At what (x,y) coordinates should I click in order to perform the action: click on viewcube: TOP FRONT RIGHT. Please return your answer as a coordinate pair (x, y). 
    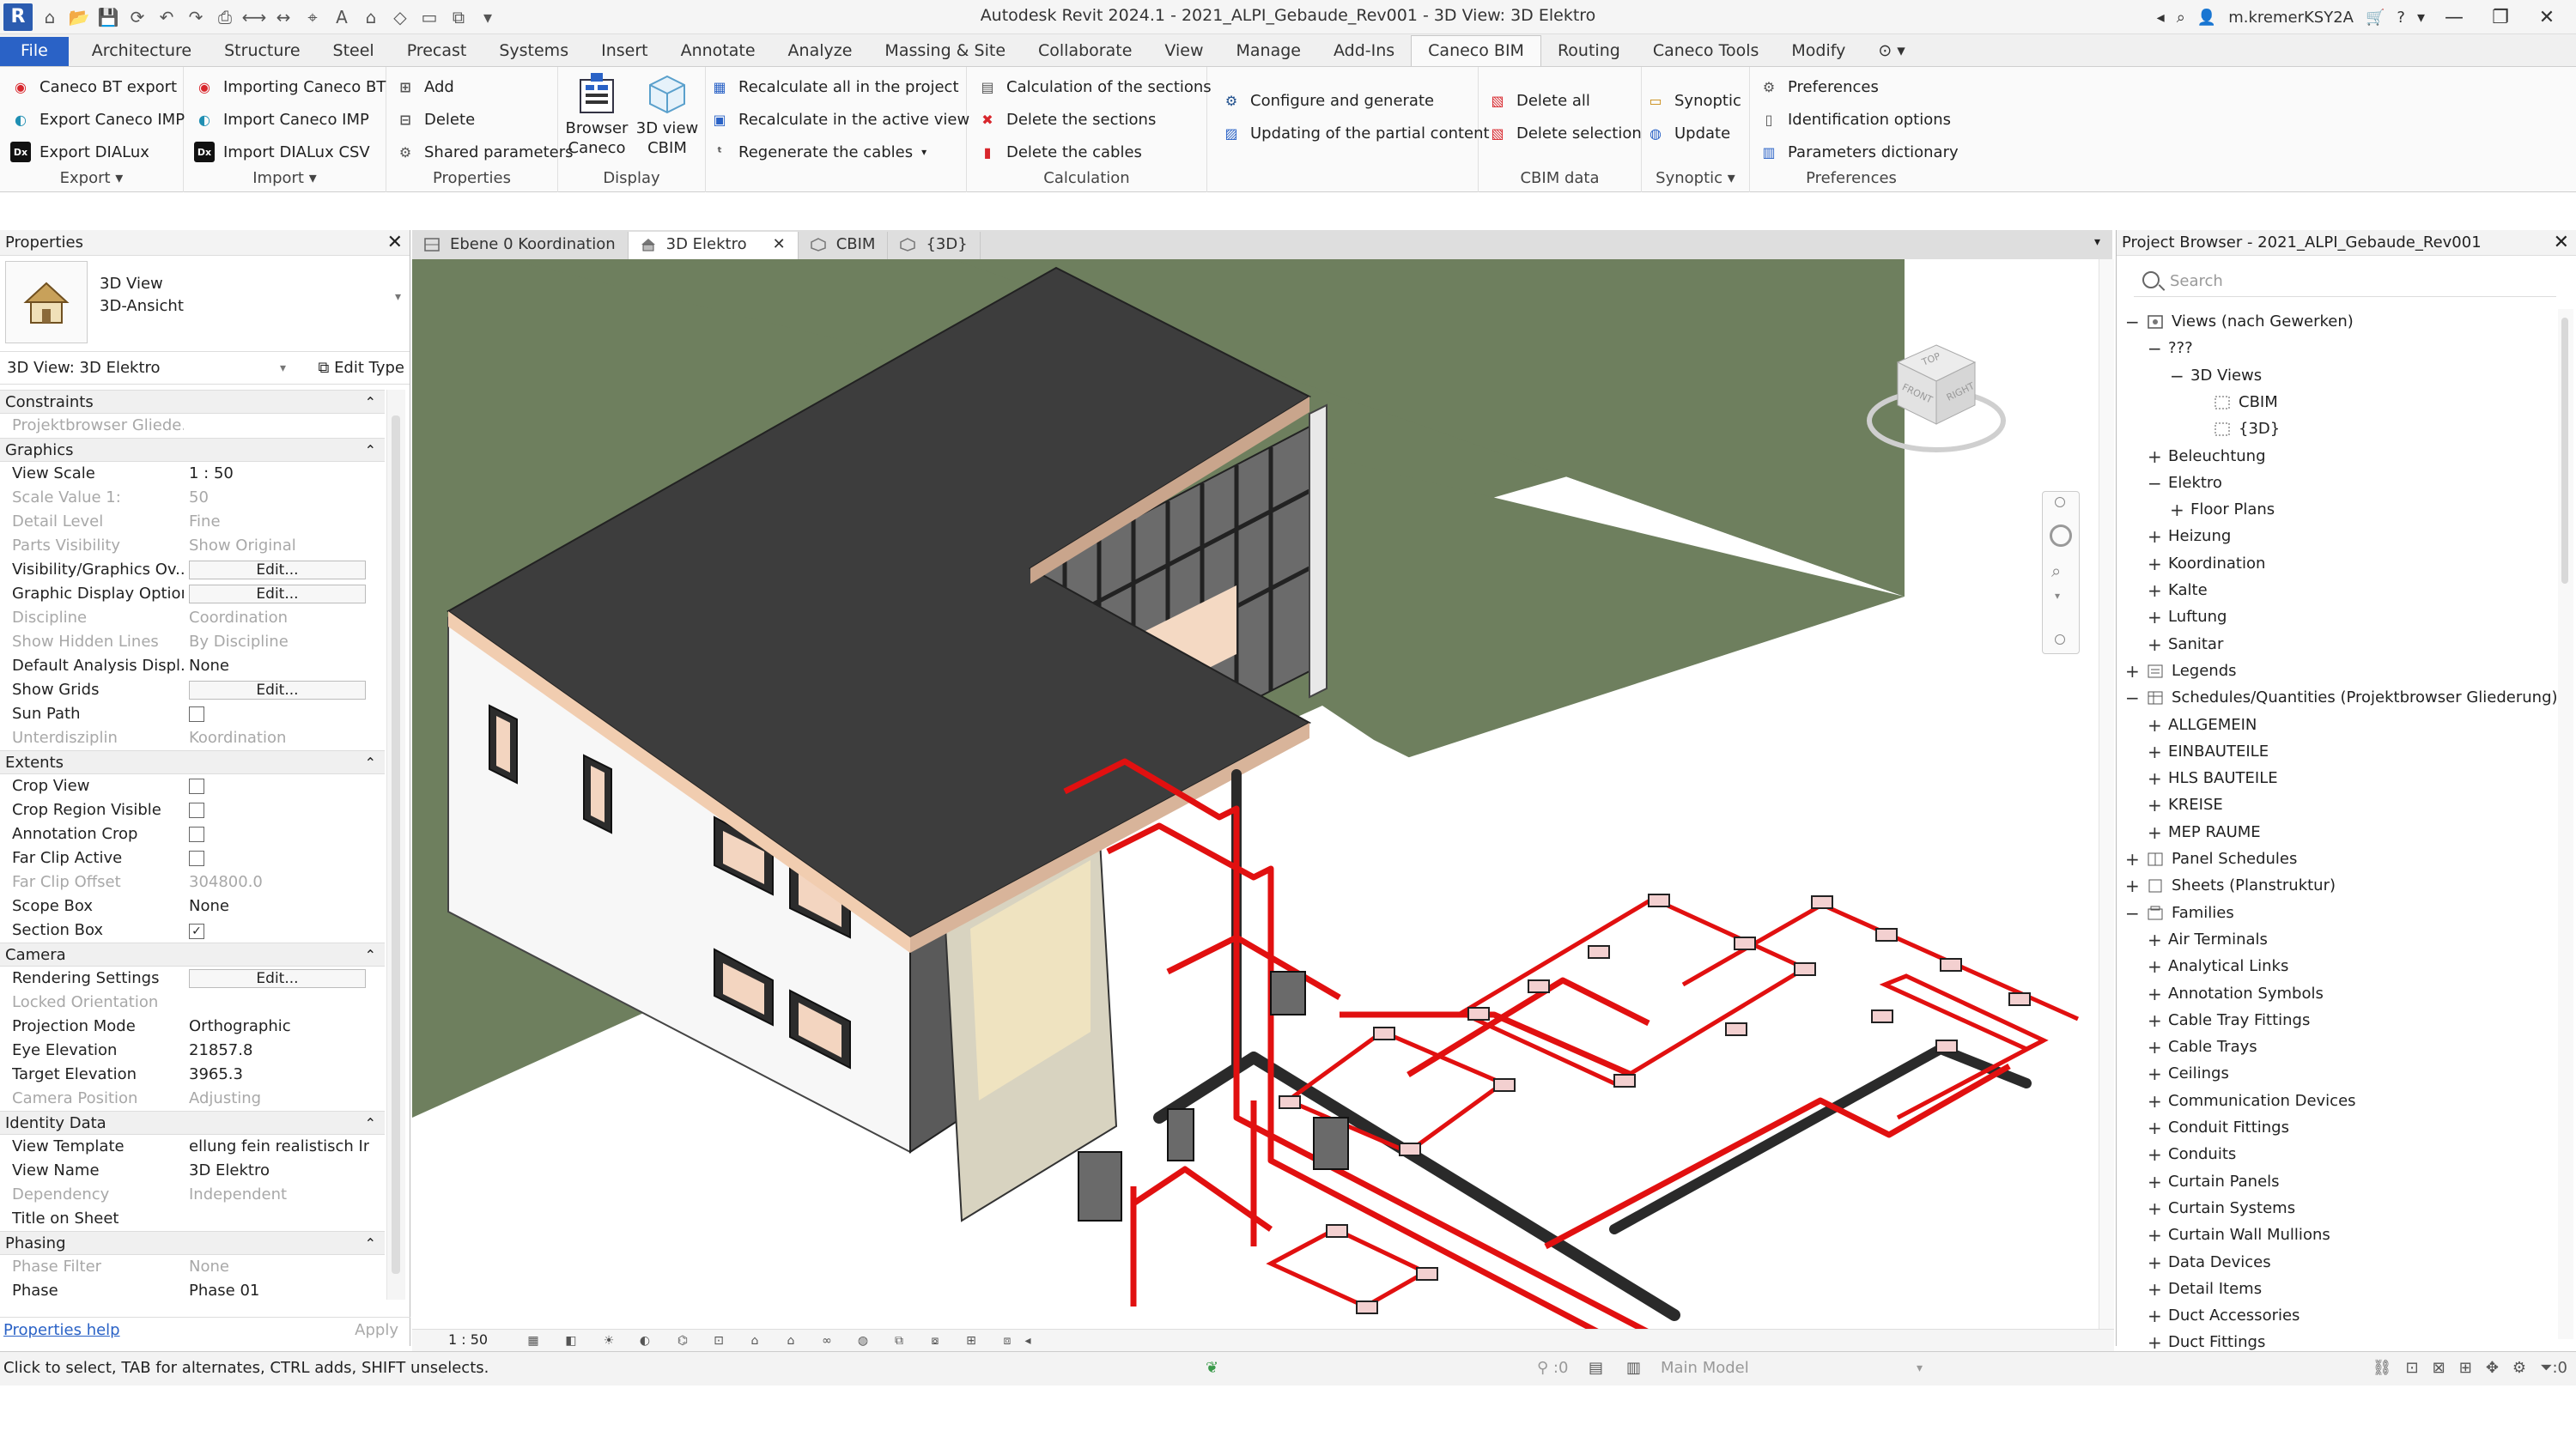
    Looking at the image, I should click on (1936, 396).